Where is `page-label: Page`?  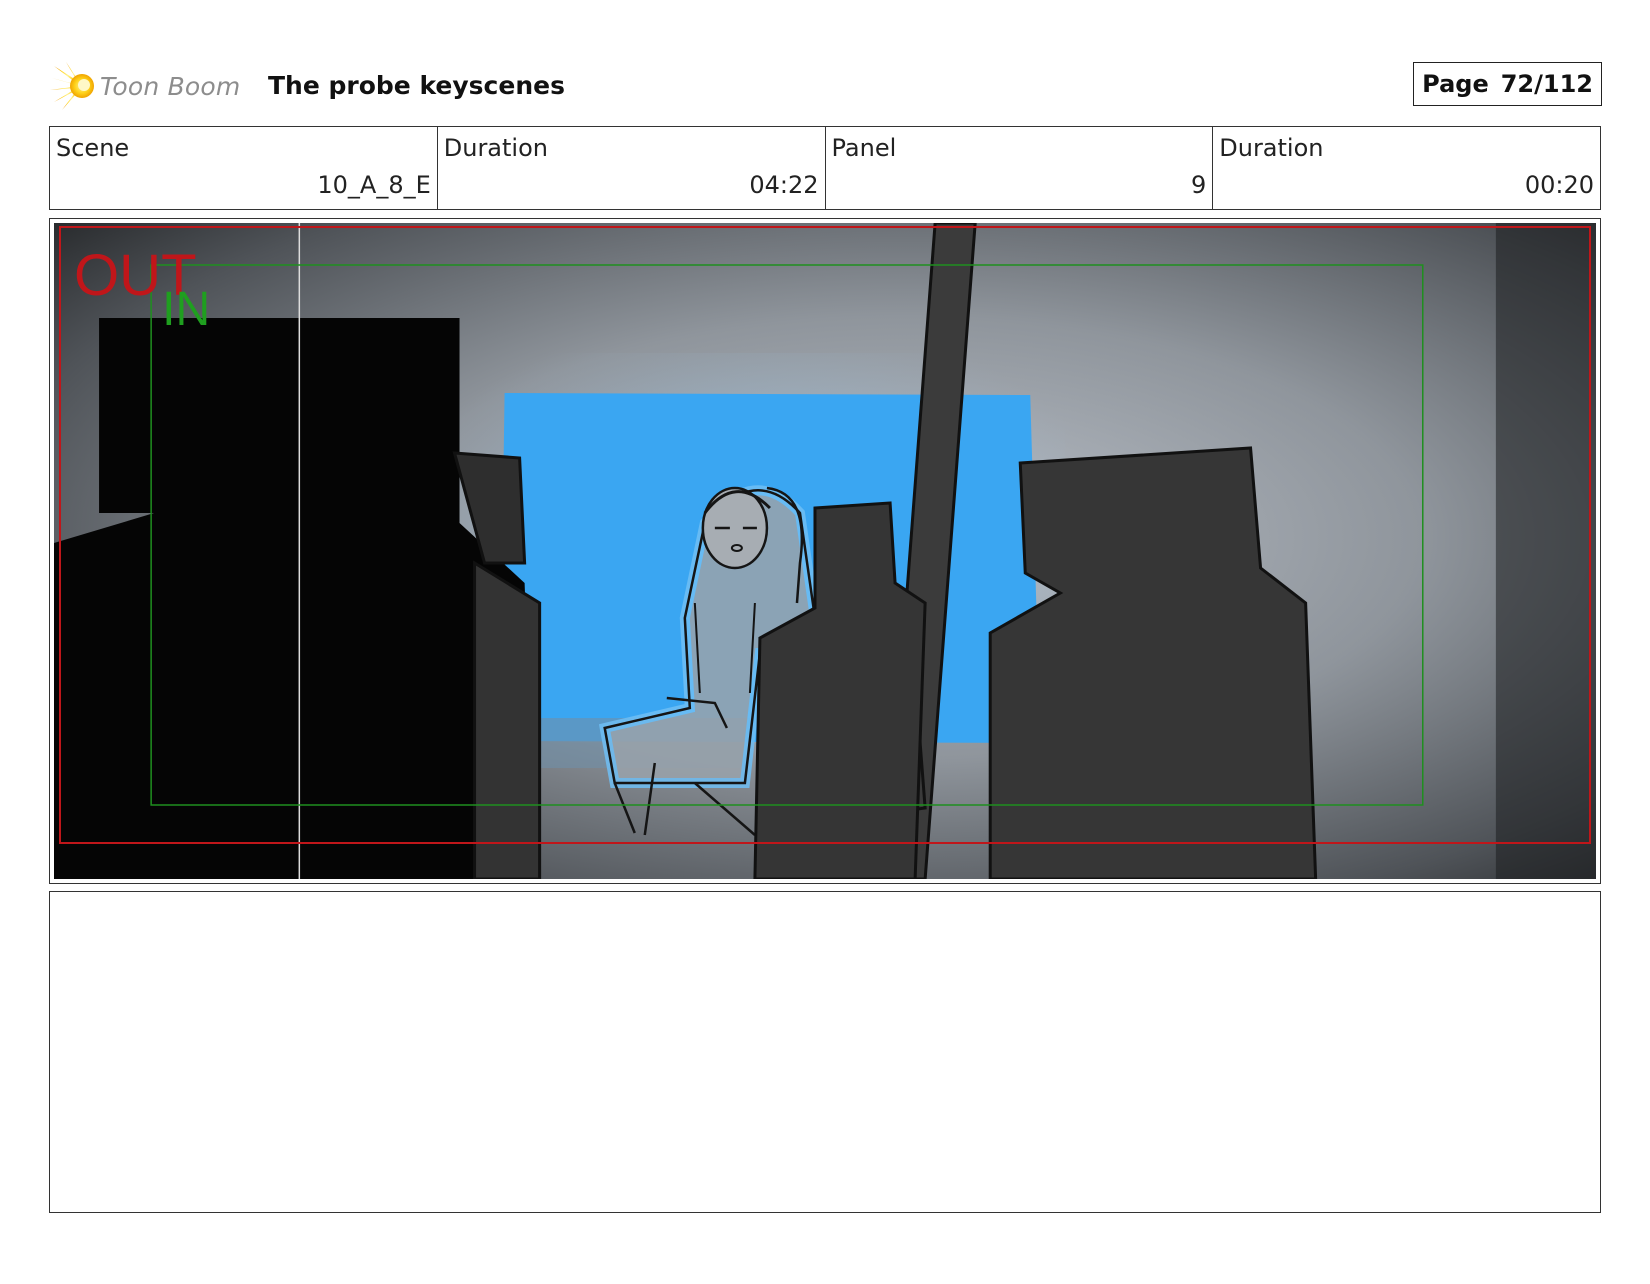
page-label: Page is located at coordinates (1455, 84).